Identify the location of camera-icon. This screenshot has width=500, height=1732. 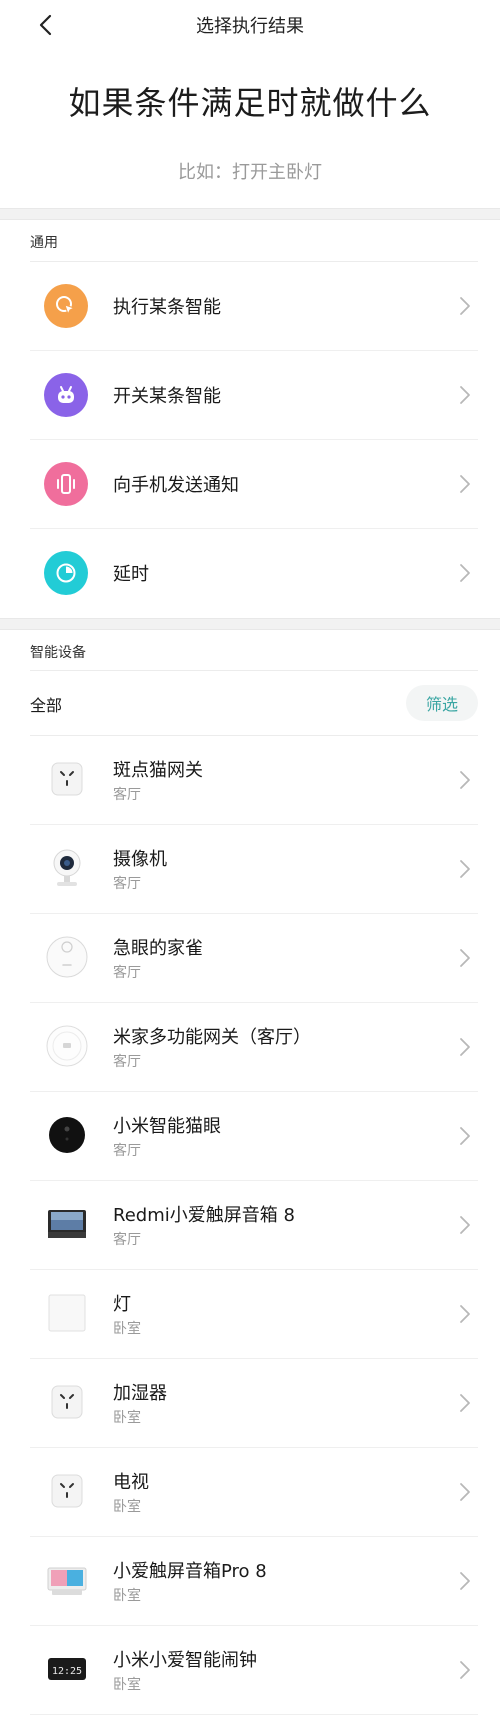
(67, 868).